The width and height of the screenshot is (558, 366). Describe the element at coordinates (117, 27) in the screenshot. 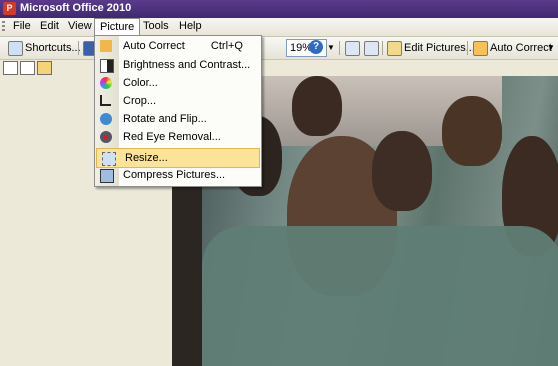

I see `menu-picture: Picture` at that location.